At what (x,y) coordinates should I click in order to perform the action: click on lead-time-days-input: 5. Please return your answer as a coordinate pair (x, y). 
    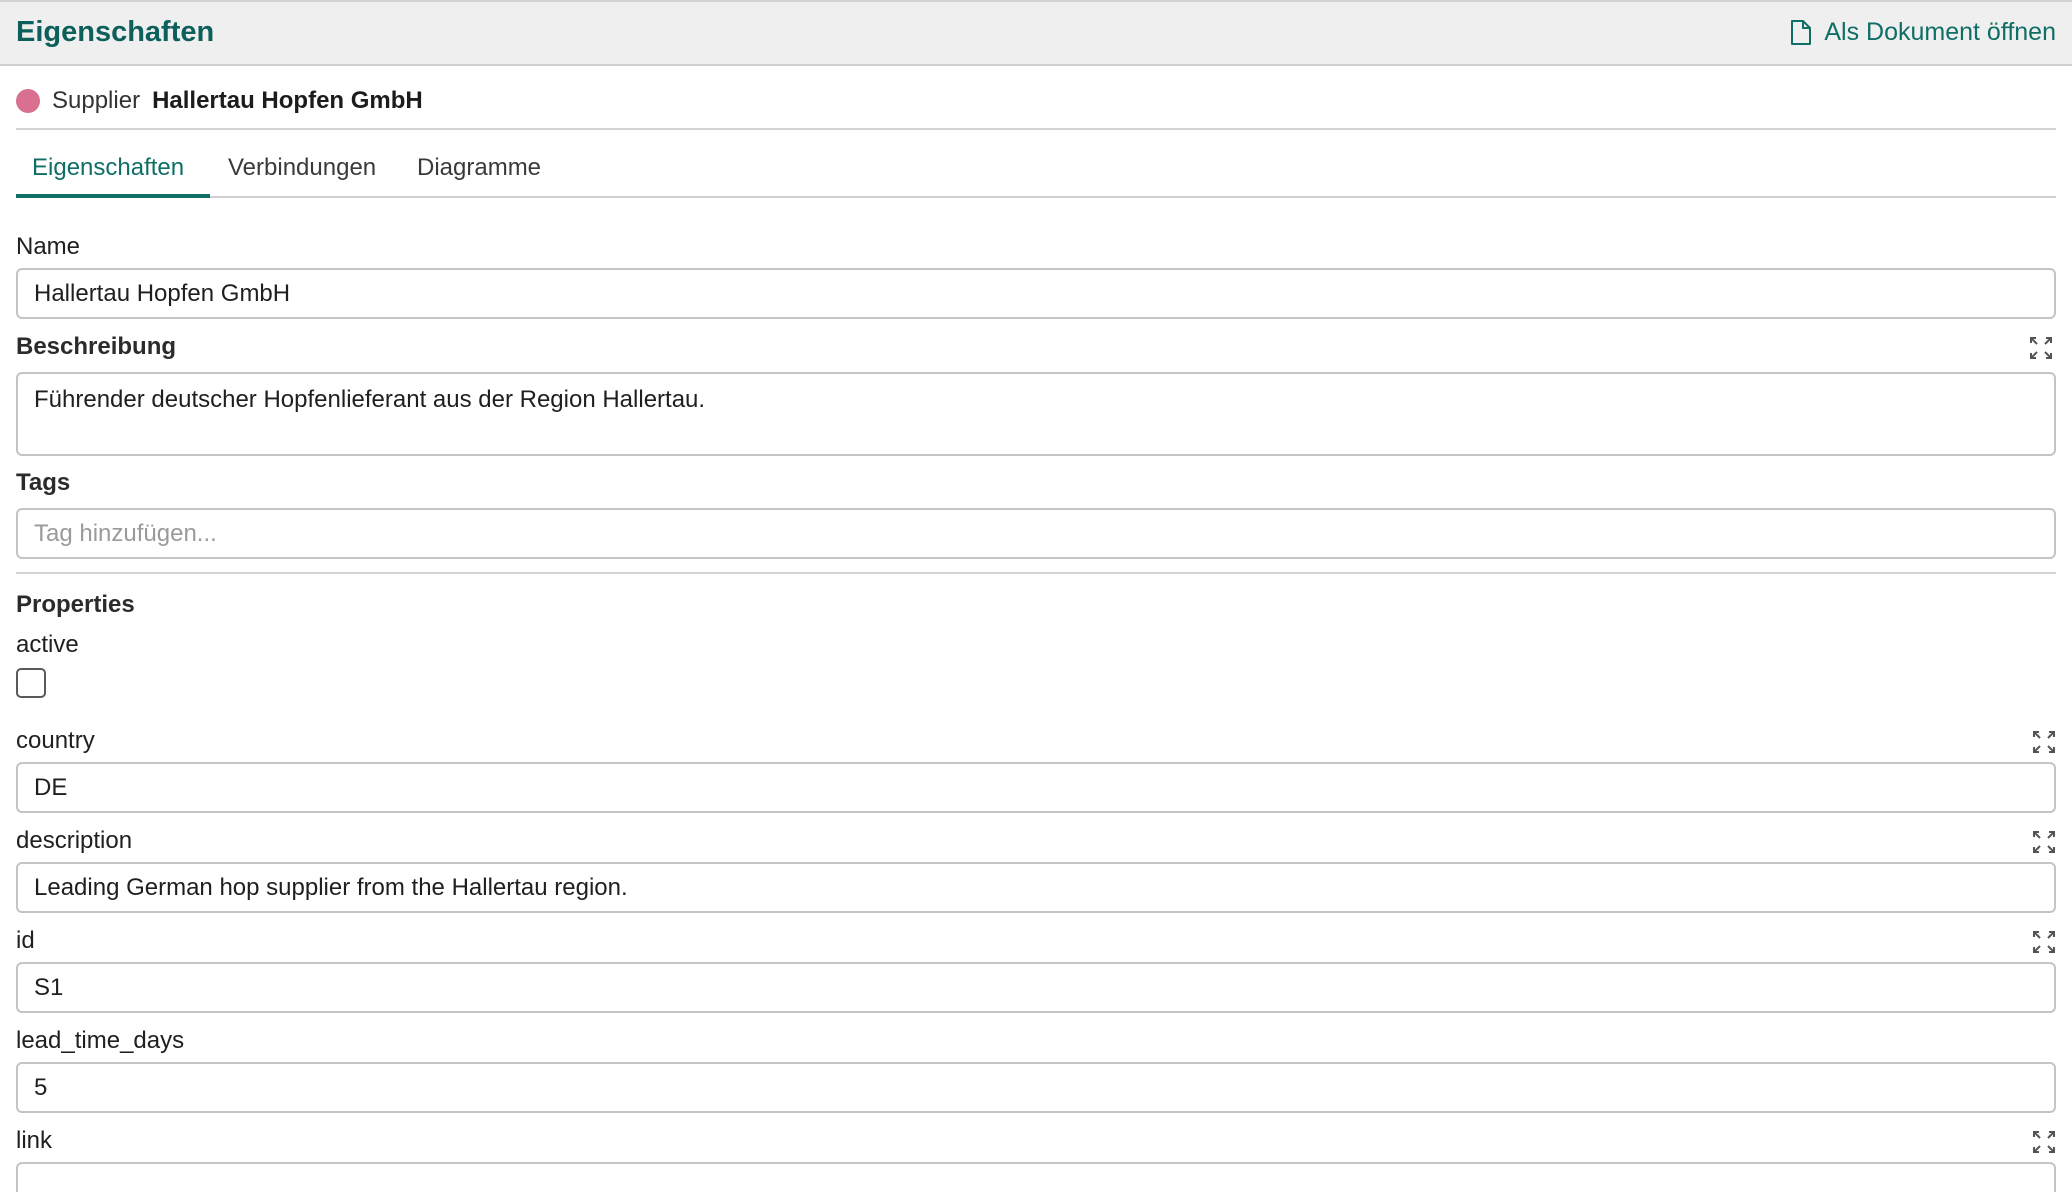
    Looking at the image, I should click on (1036, 1087).